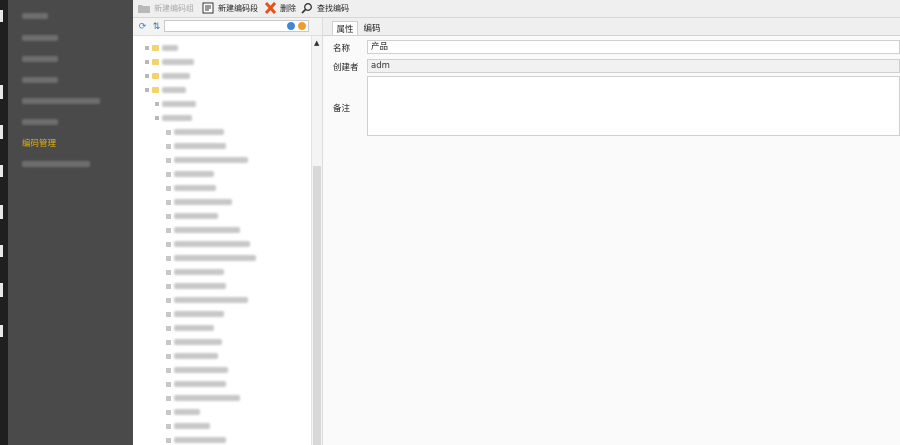  Describe the element at coordinates (288, 8) in the screenshot. I see `delete-label: 删除` at that location.